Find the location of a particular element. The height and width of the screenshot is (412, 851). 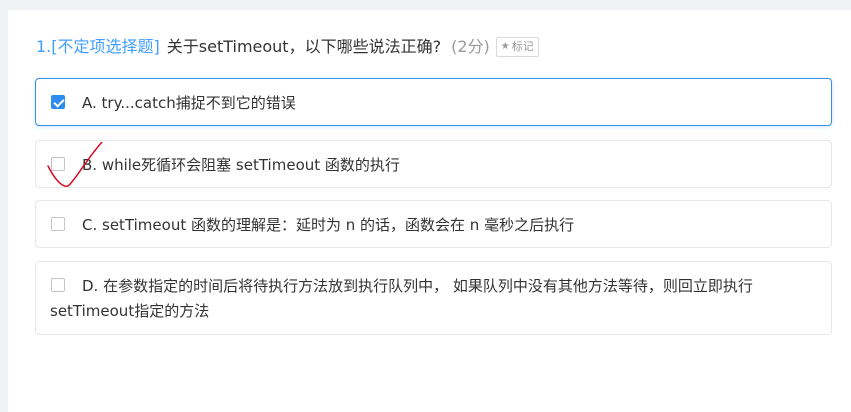

mark-label: 标记 is located at coordinates (522, 46).